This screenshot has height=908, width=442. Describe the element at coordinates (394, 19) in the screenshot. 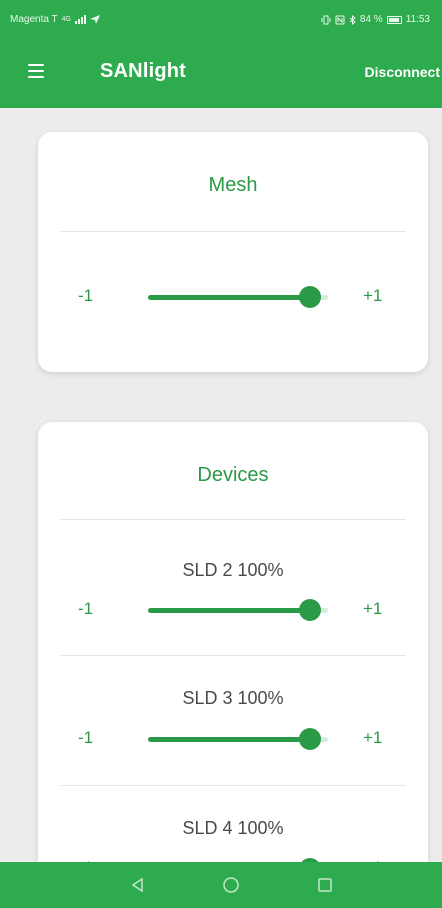

I see `battery-icon` at that location.